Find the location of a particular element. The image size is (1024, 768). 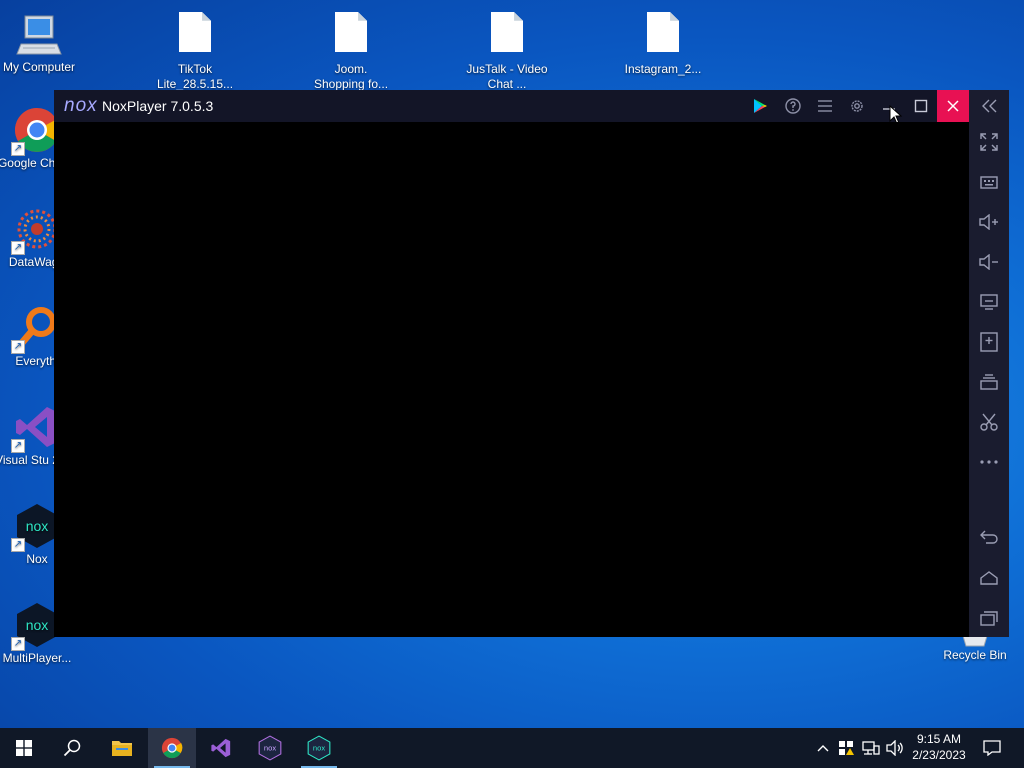

multiplayer-icon: nox is located at coordinates (319, 748).